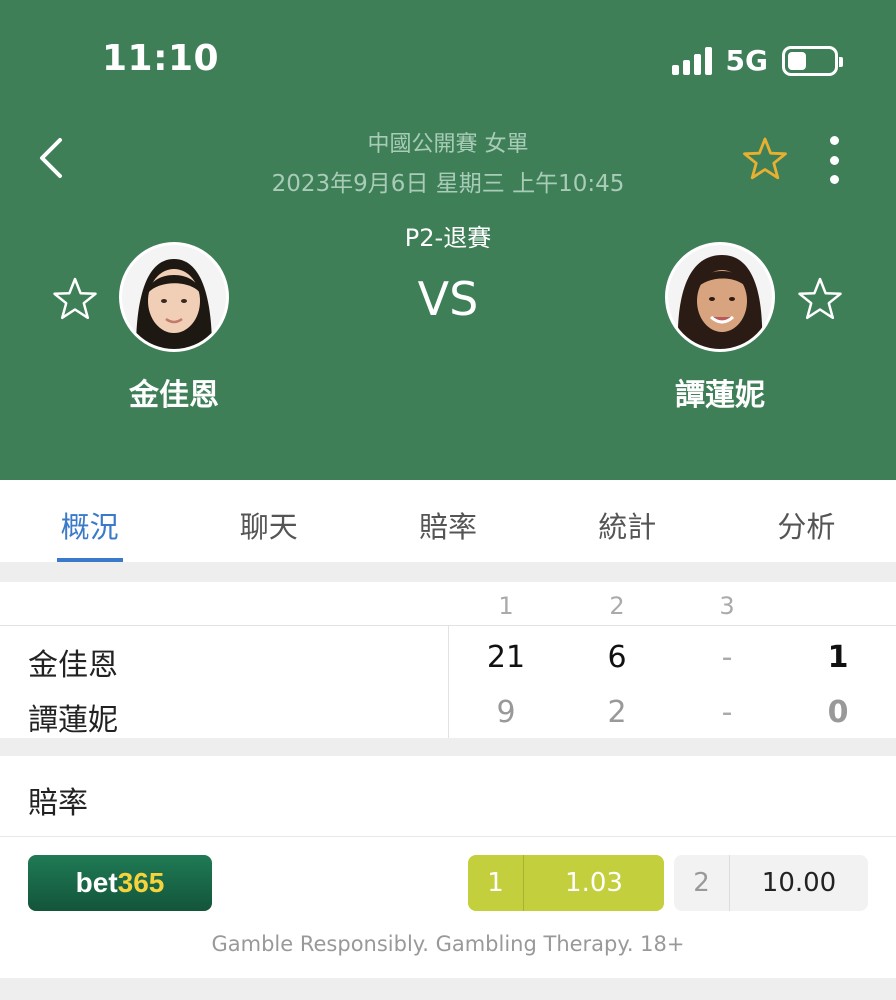 This screenshot has width=896, height=1000. Describe the element at coordinates (799, 883) in the screenshot. I see `odds-away-value: 10.00` at that location.